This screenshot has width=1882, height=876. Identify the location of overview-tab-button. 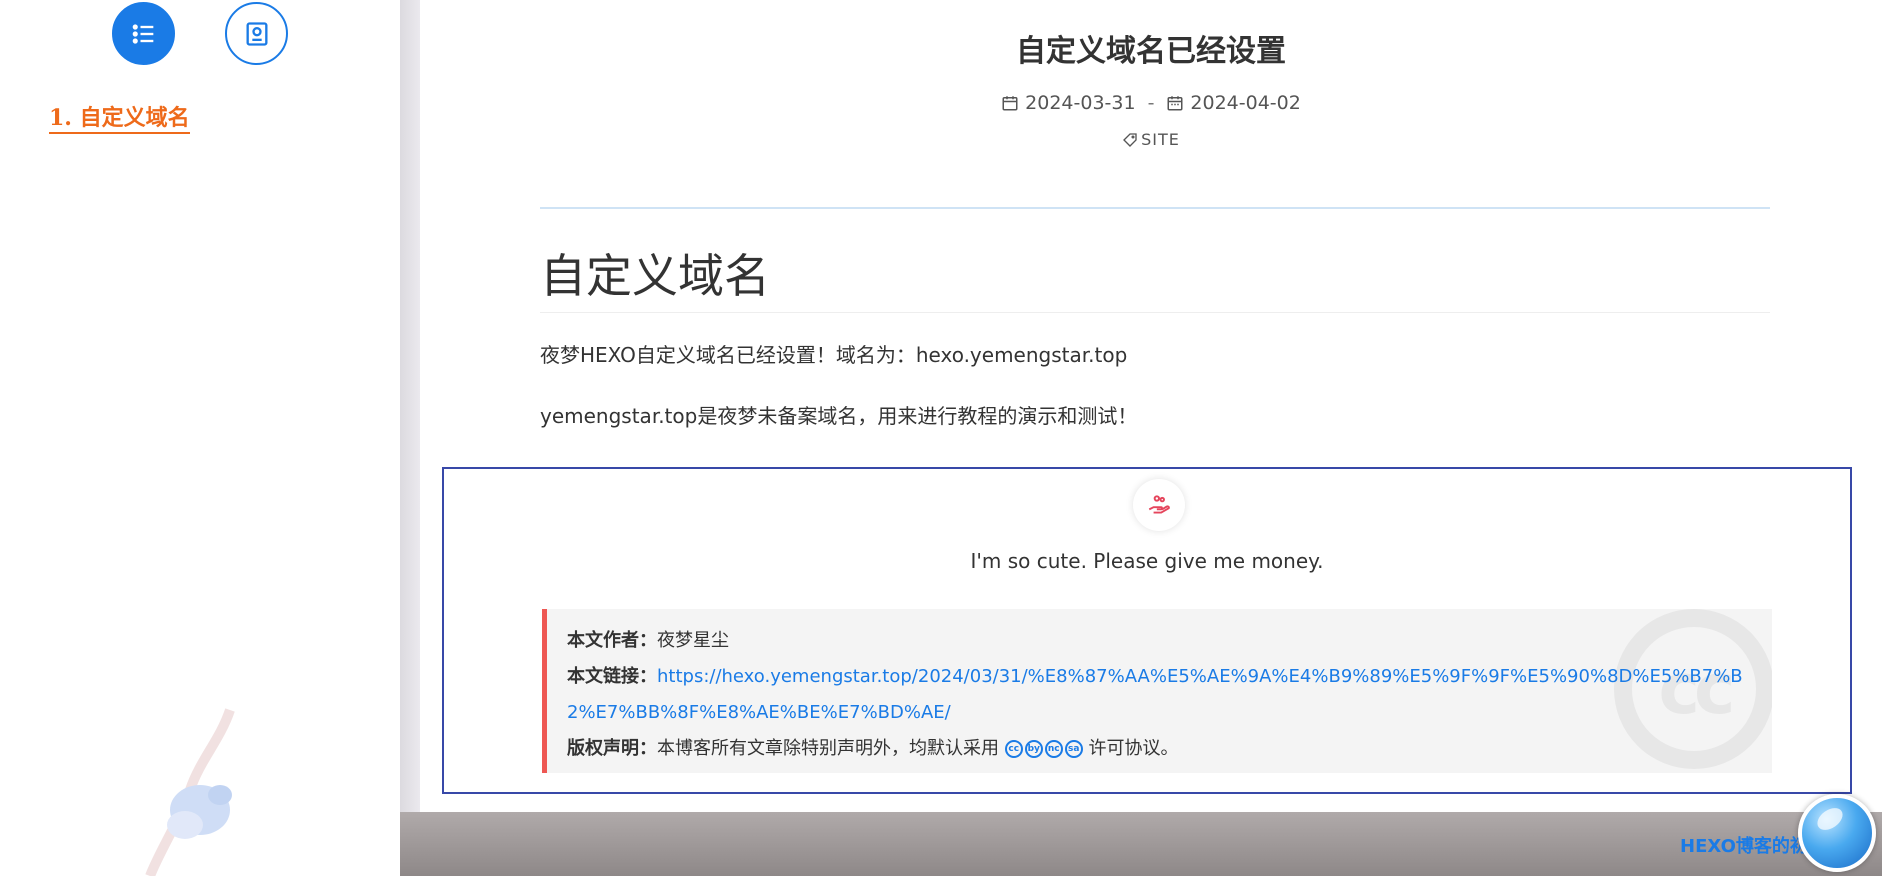
(256, 33).